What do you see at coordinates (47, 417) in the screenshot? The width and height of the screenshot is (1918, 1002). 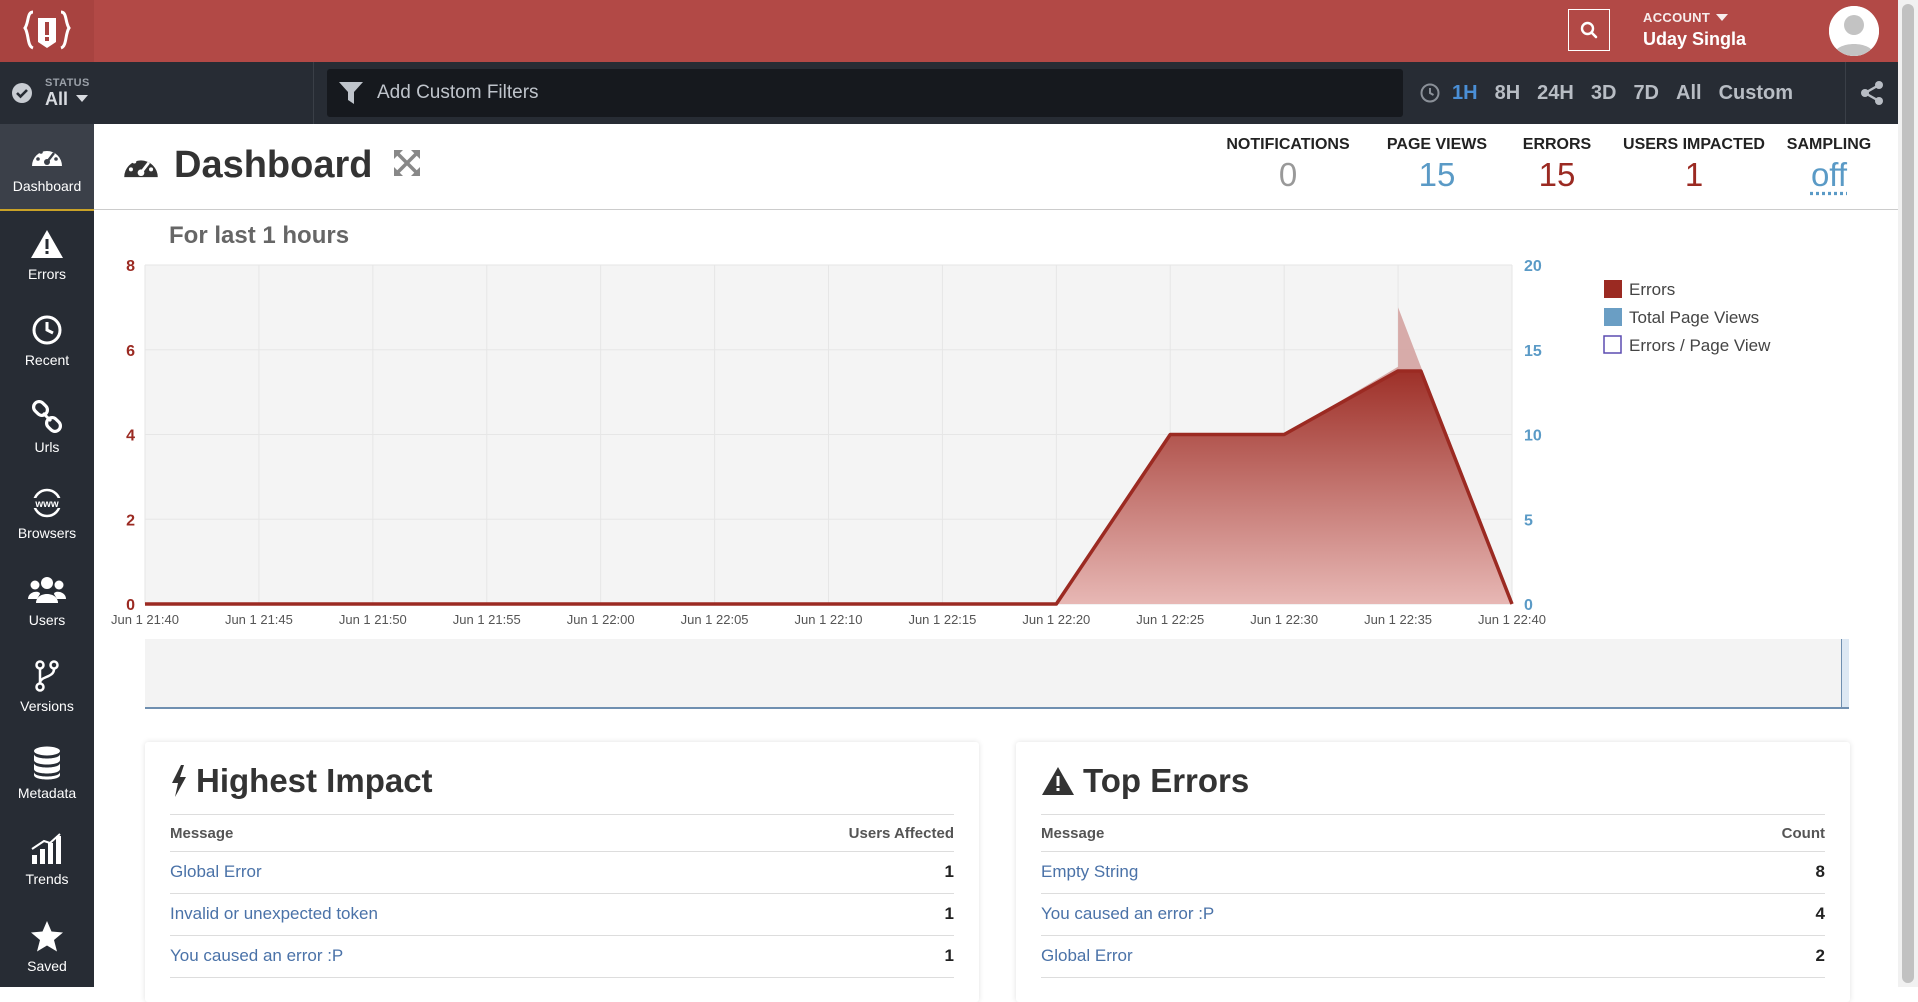 I see `link-icon` at bounding box center [47, 417].